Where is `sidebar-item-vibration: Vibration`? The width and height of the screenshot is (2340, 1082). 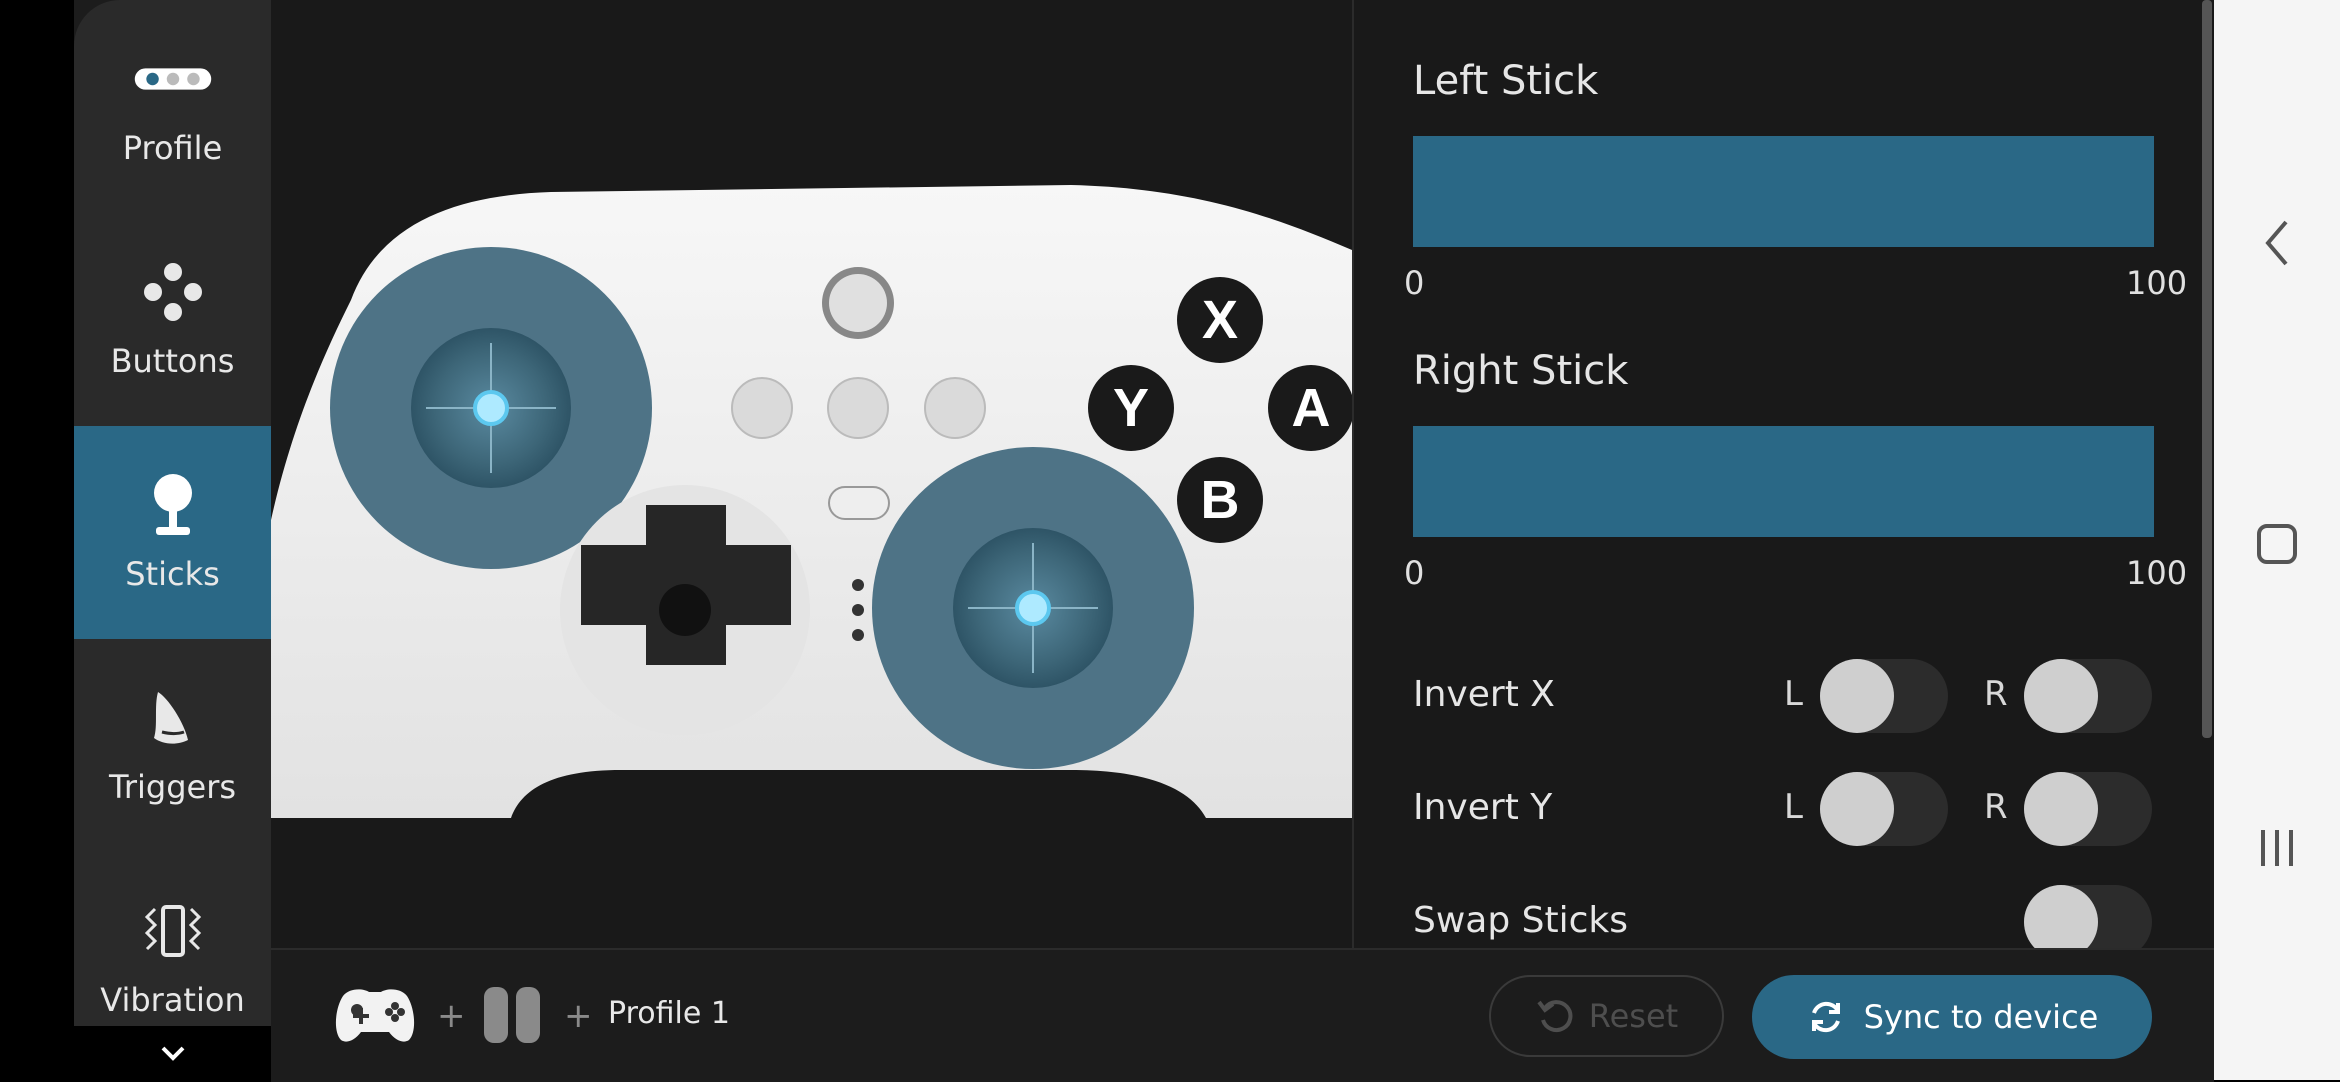 sidebar-item-vibration: Vibration is located at coordinates (172, 939).